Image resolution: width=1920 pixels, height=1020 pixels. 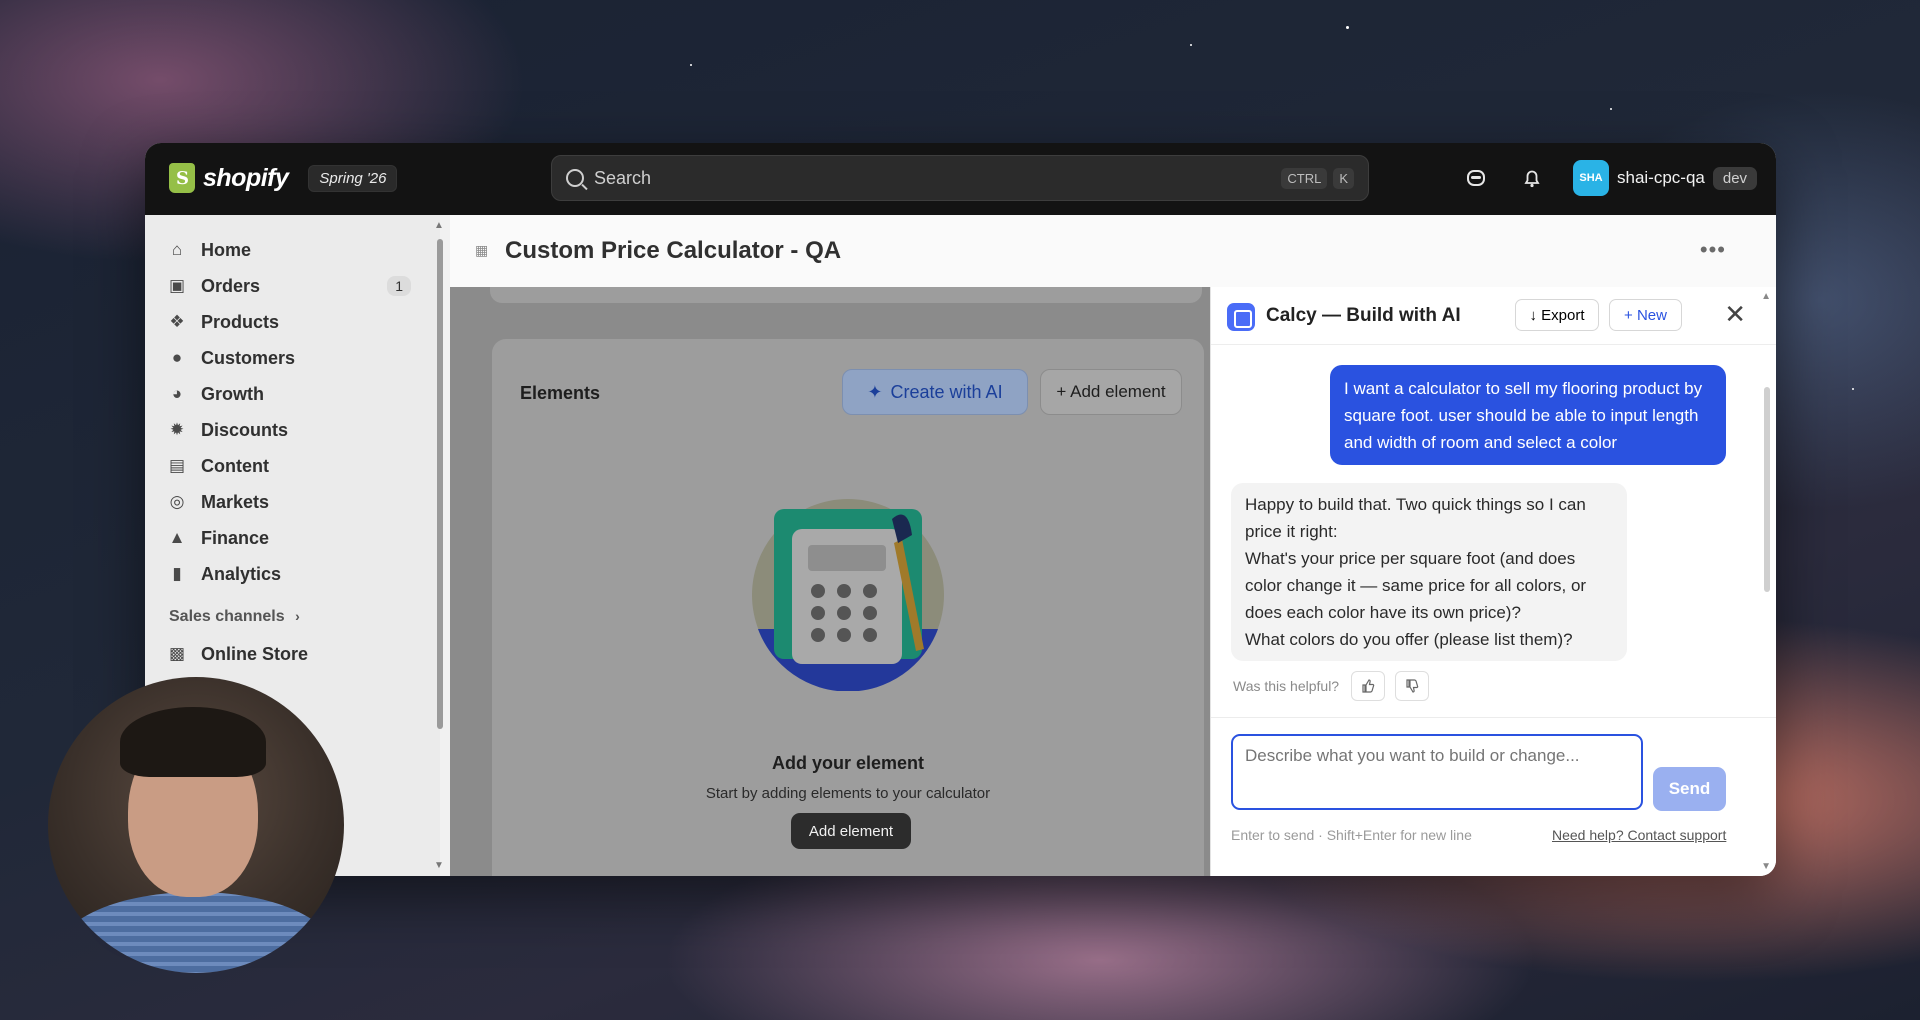 I want to click on sidebar-item-content: ▤ Content, so click(x=292, y=466).